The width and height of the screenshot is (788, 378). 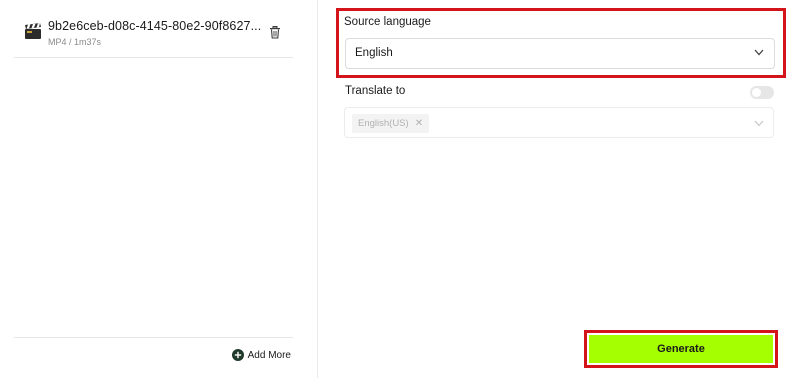 I want to click on source-language-select: English, so click(x=560, y=53).